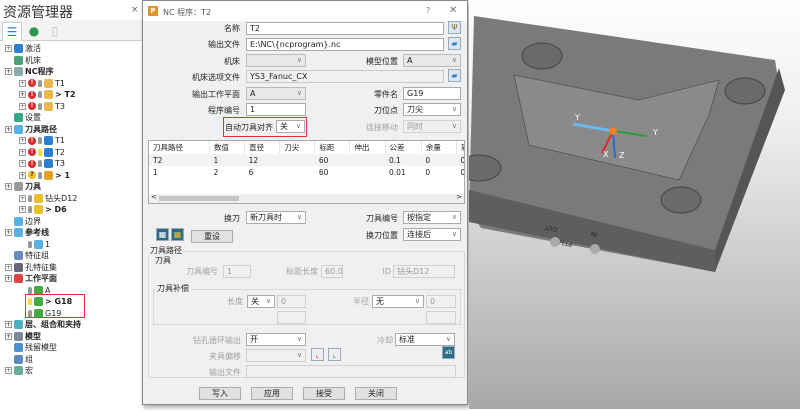 This screenshot has height=411, width=800. Describe the element at coordinates (262, 147) in the screenshot. I see `column-header: 直径` at that location.